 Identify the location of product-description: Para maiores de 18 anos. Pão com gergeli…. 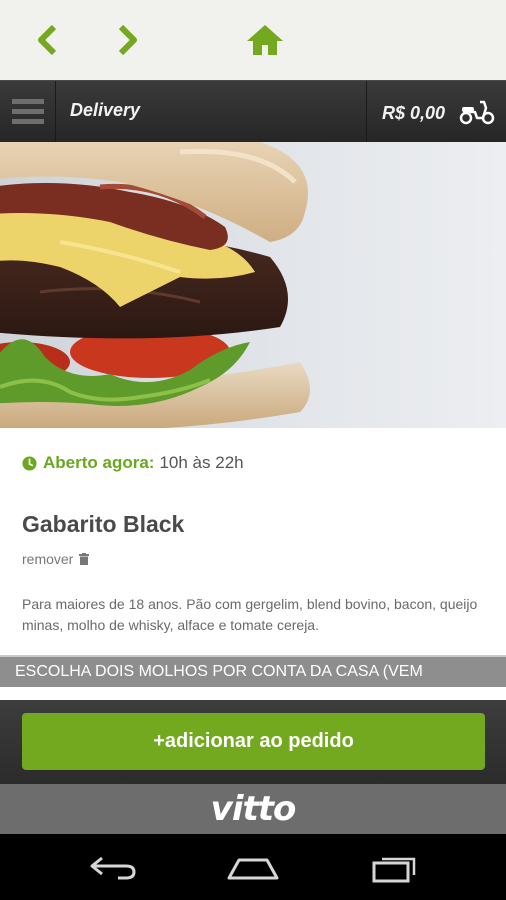
(250, 614).